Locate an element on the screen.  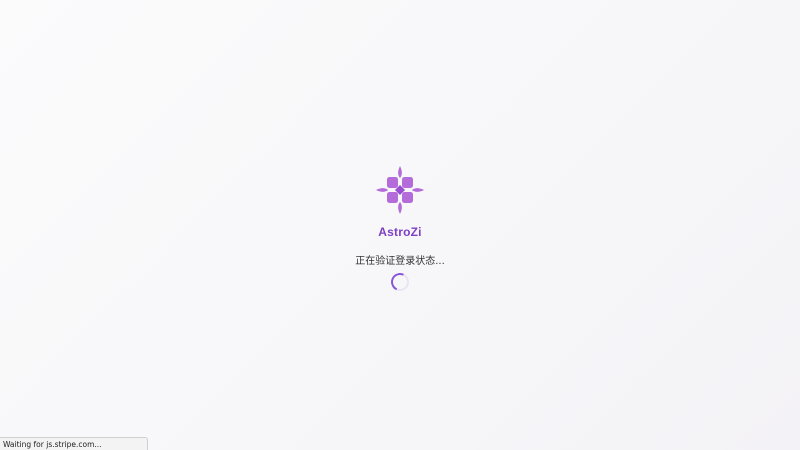
loading-spinner-icon is located at coordinates (400, 282).